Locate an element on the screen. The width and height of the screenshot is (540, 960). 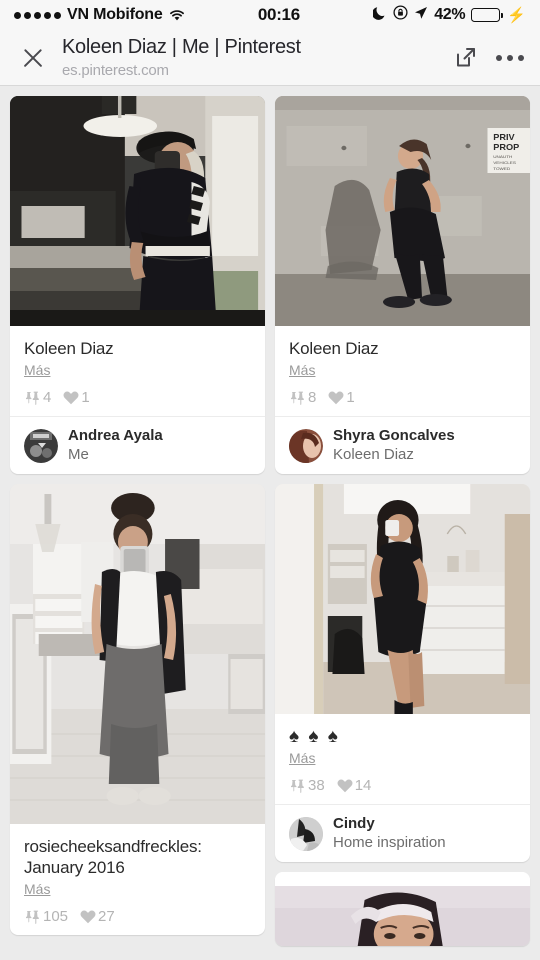
pin-stats: 8 1 is located at coordinates (402, 397).